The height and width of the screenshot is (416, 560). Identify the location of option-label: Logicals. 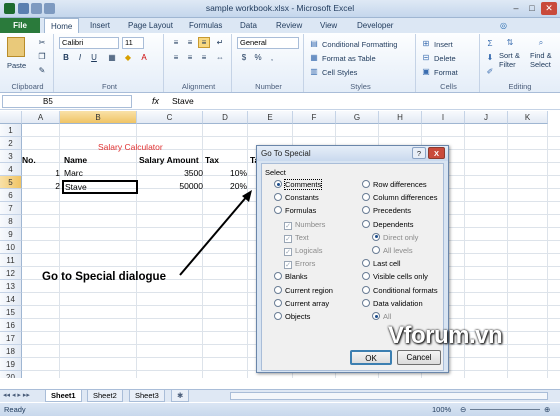
(309, 250).